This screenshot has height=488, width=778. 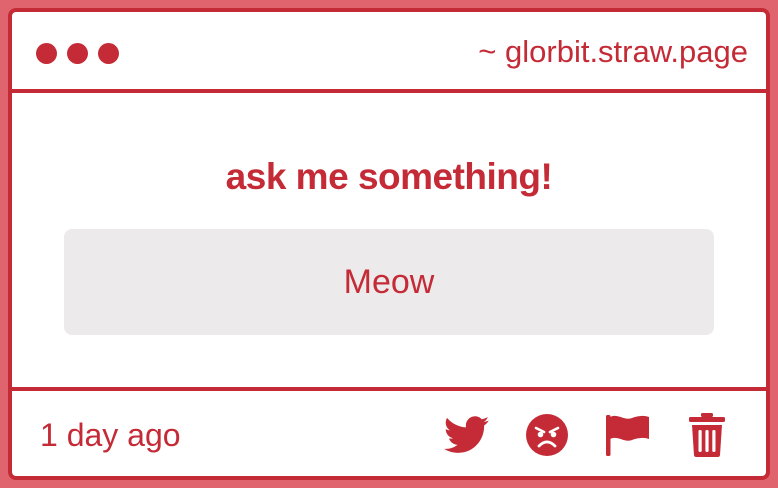 I want to click on flag-icon, so click(x=627, y=435).